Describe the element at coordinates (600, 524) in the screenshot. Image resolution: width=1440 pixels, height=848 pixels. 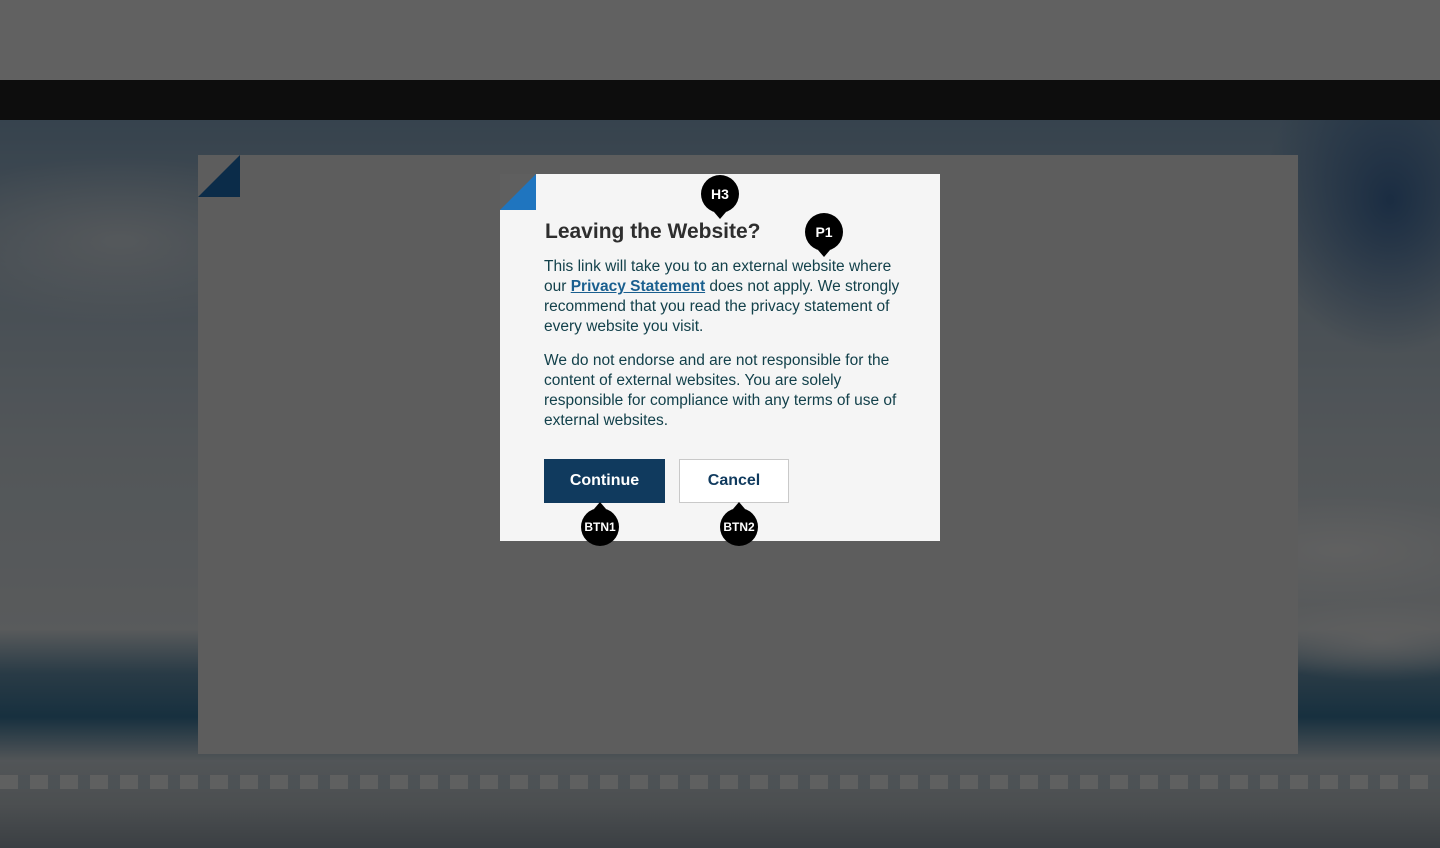
I see `marker-btn1: BTN1` at that location.